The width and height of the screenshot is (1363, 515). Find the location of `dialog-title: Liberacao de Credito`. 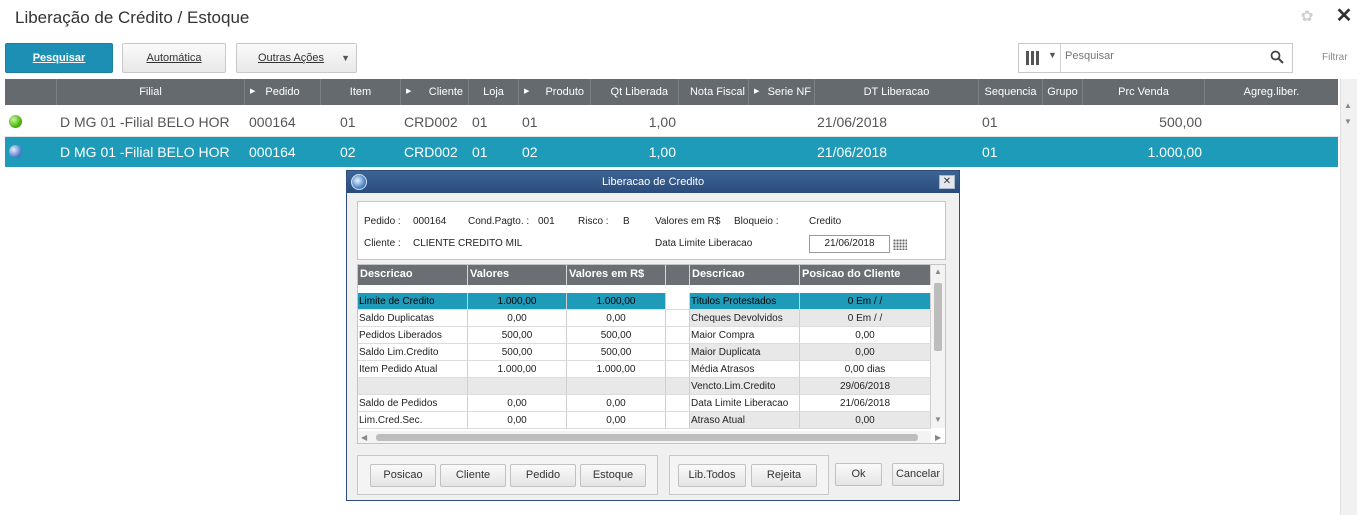

dialog-title: Liberacao de Credito is located at coordinates (653, 182).